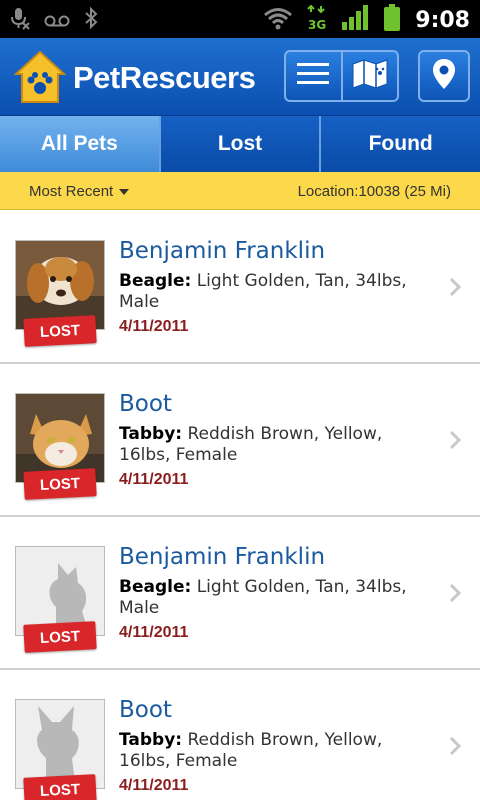 This screenshot has width=480, height=800. Describe the element at coordinates (240, 19) in the screenshot. I see `status-bar: 3G 9:08` at that location.